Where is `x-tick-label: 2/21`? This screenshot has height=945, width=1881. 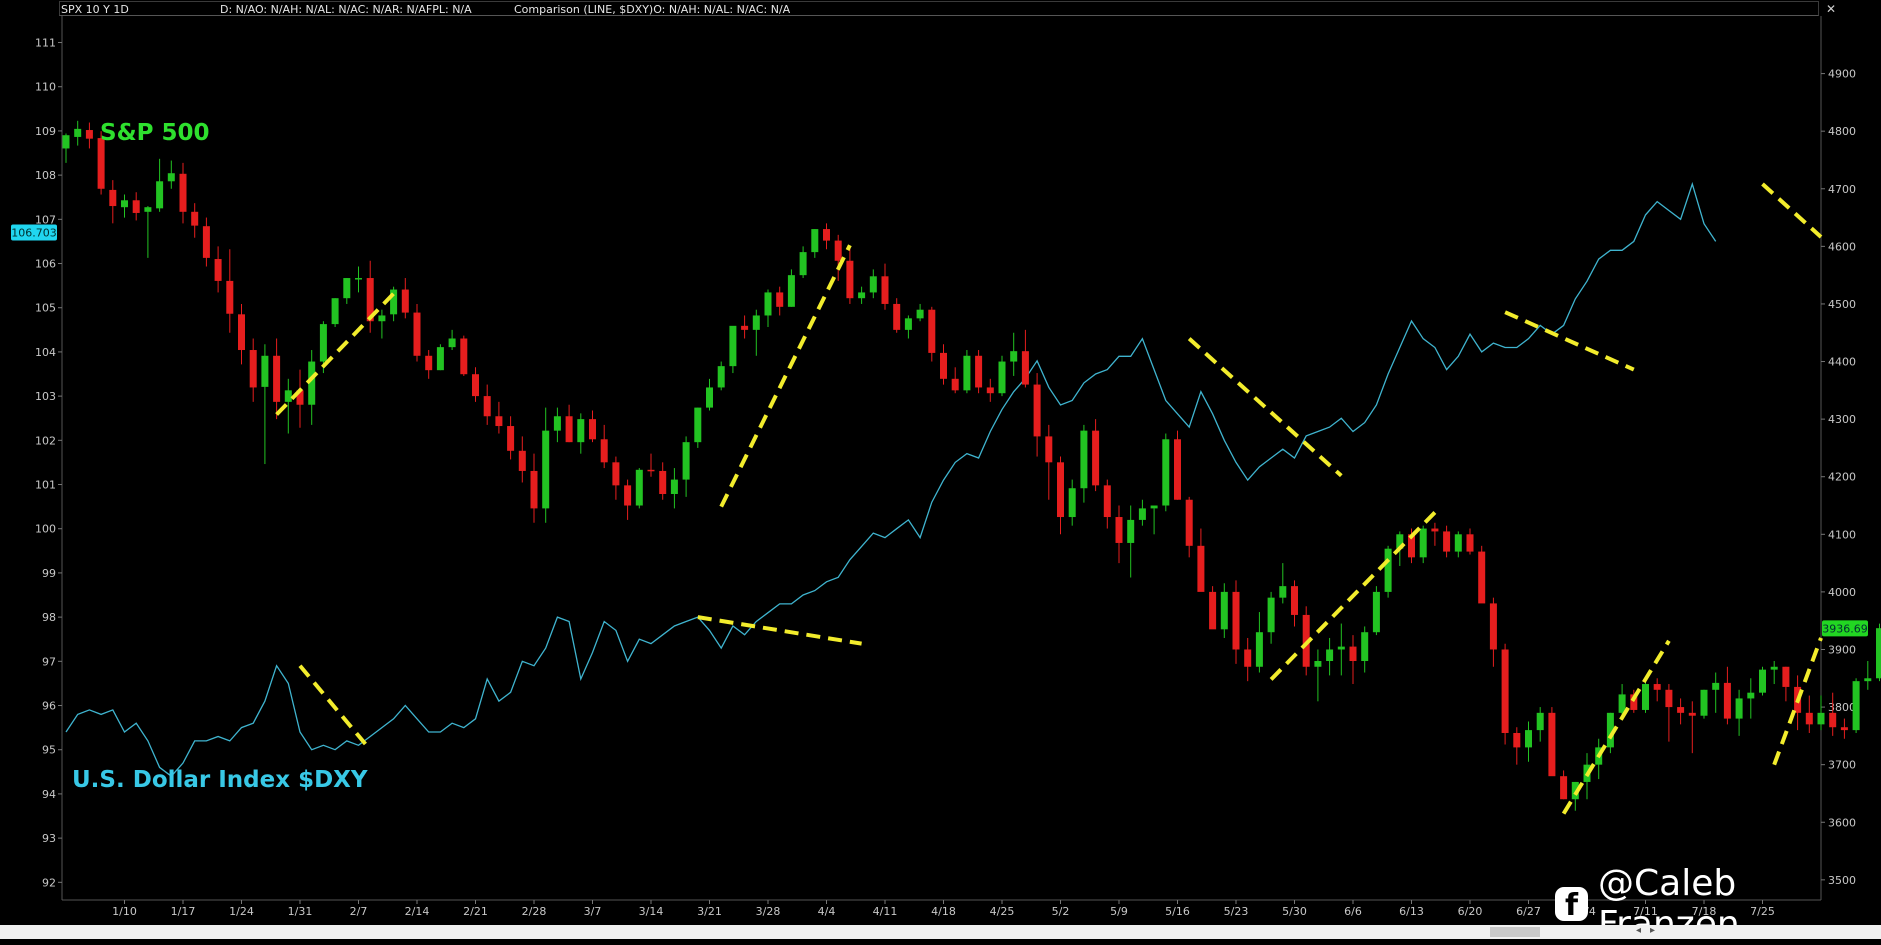
x-tick-label: 2/21 is located at coordinates (475, 911).